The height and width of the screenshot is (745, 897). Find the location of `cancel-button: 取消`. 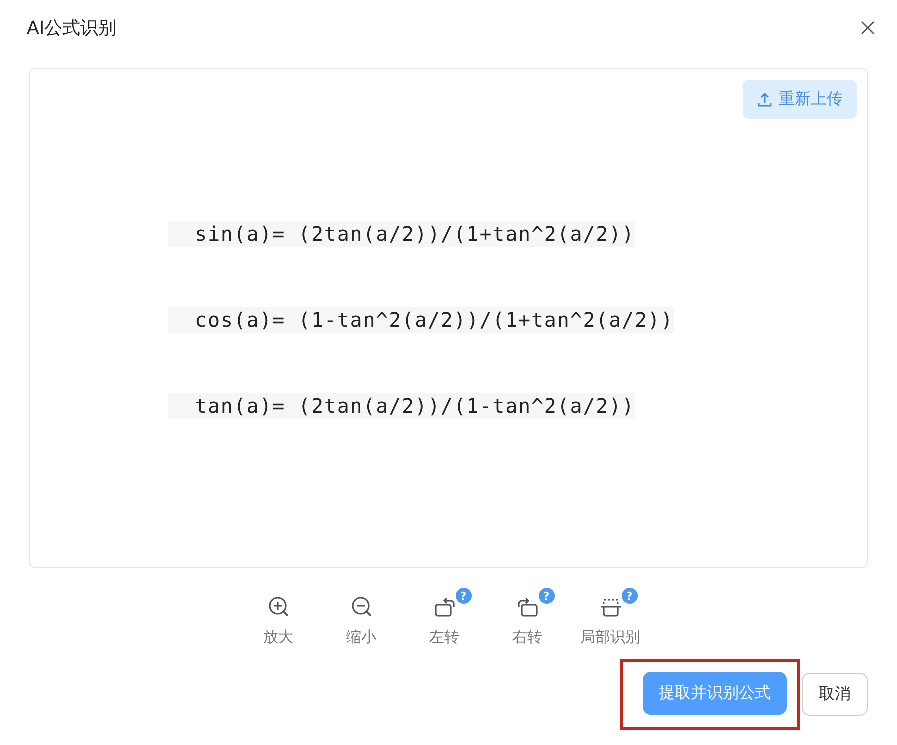

cancel-button: 取消 is located at coordinates (835, 694).